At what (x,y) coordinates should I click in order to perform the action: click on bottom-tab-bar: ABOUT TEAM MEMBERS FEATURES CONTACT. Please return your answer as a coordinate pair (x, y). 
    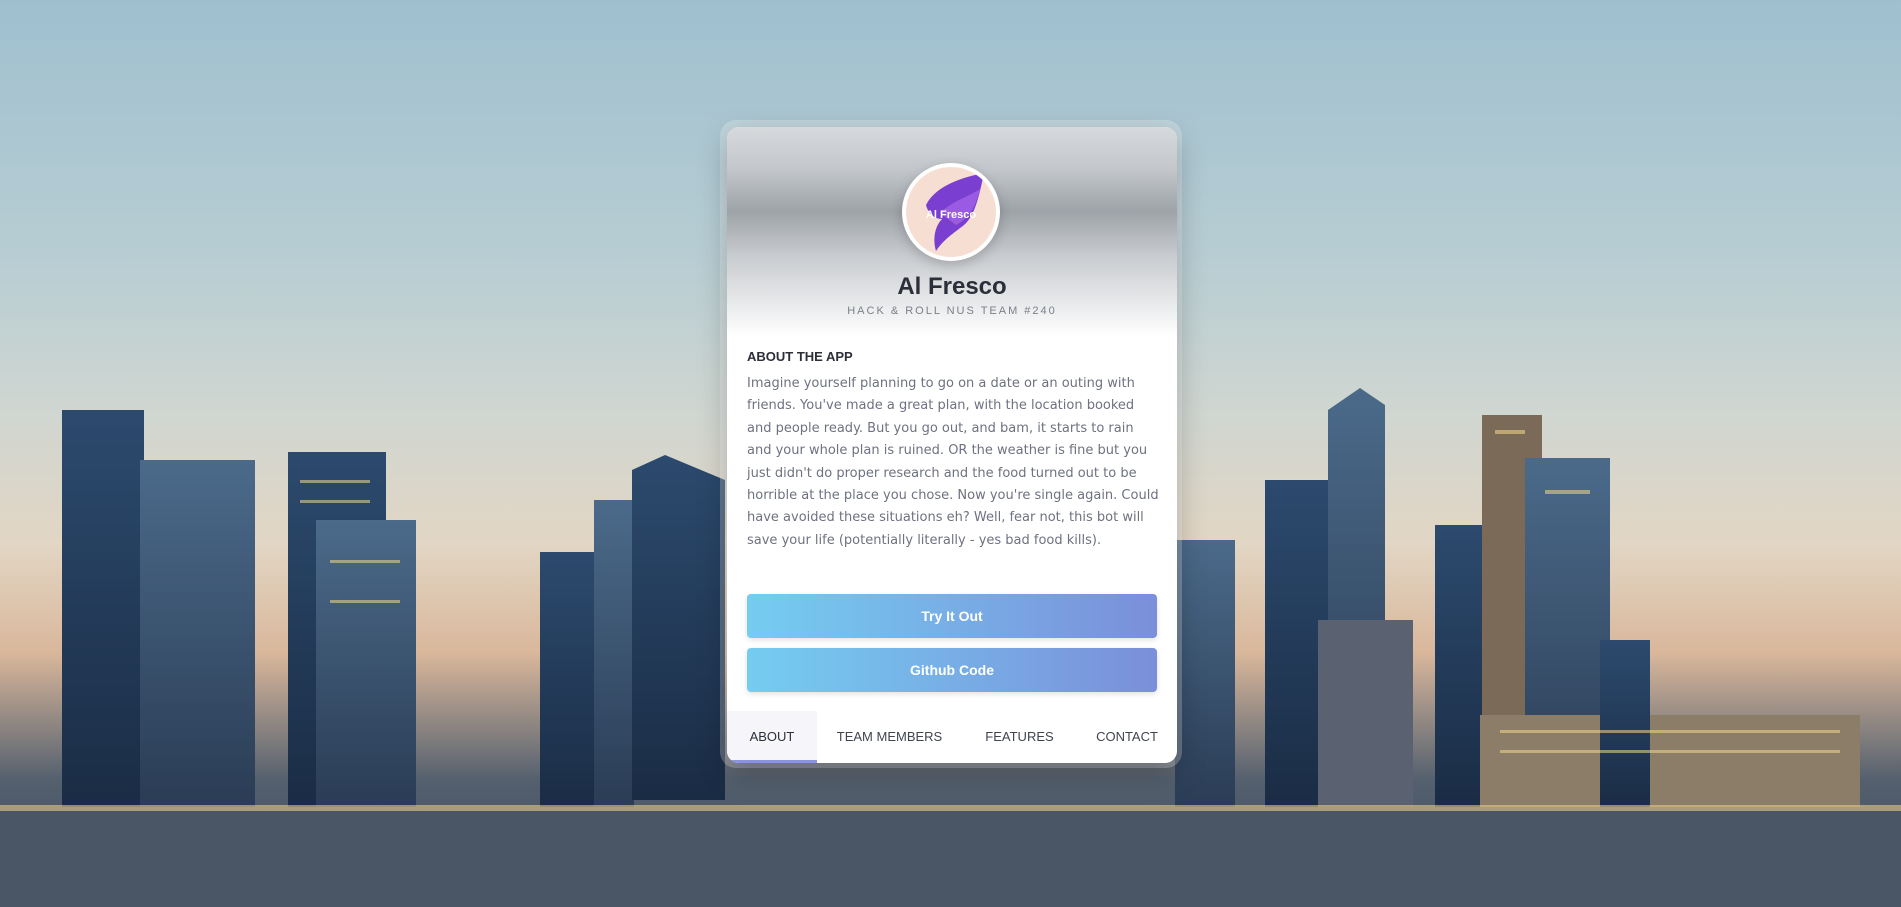
    Looking at the image, I should click on (952, 737).